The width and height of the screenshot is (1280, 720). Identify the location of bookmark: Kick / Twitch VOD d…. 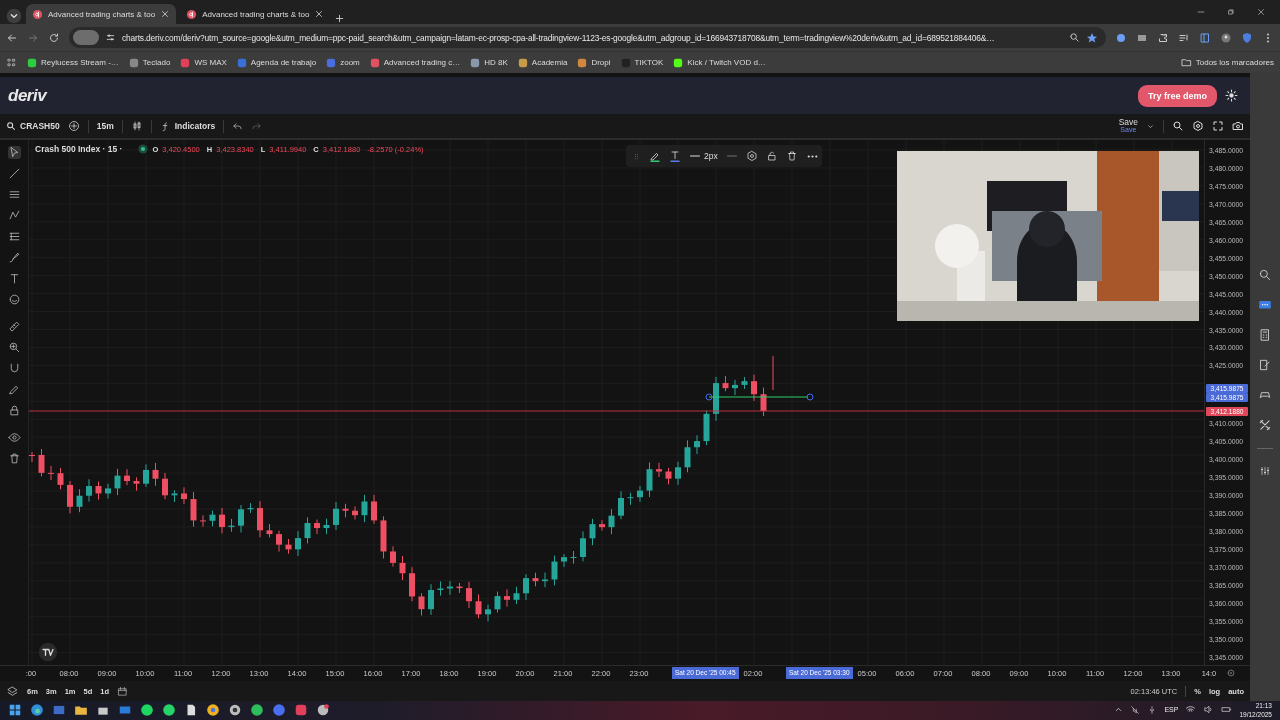
(719, 62).